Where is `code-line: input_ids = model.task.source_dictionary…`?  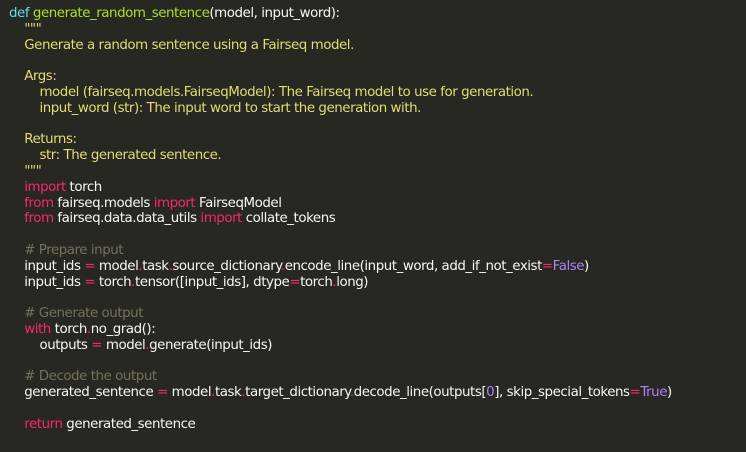 code-line: input_ids = model.task.source_dictionary… is located at coordinates (377, 267).